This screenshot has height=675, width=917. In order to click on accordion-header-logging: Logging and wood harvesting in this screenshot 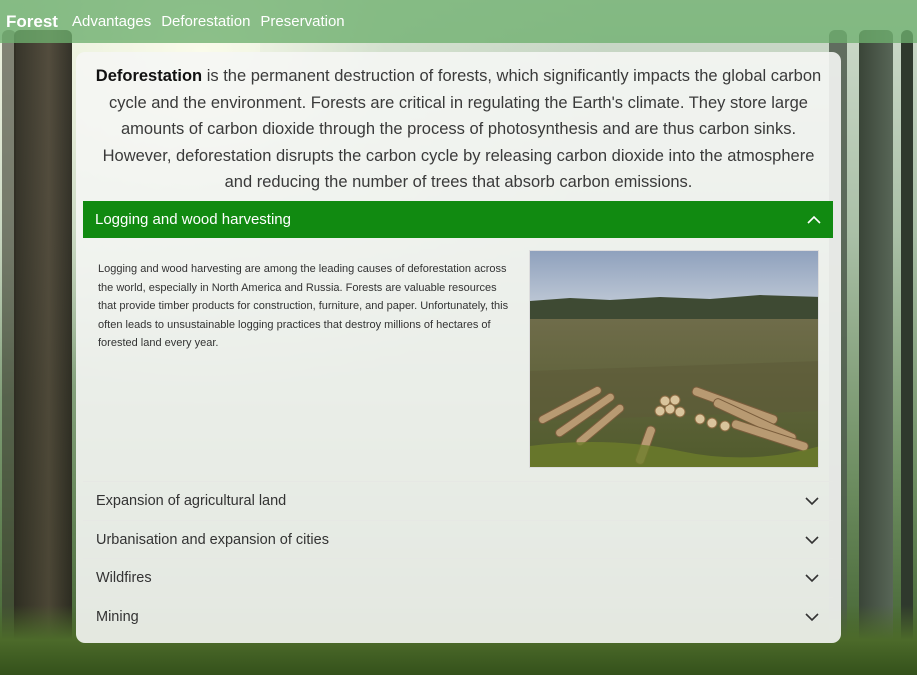, I will do `click(458, 219)`.